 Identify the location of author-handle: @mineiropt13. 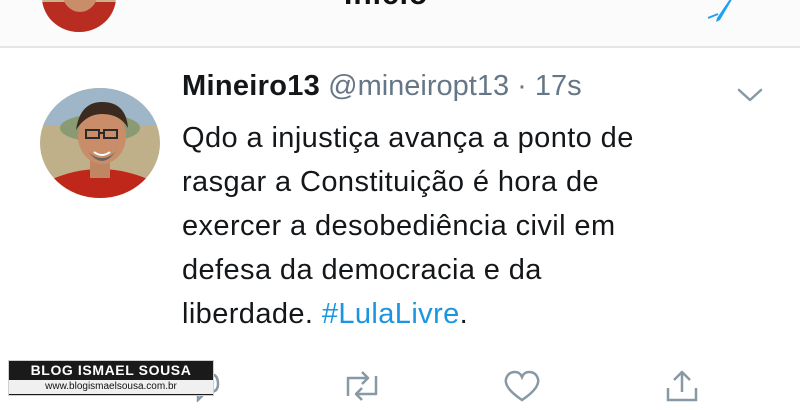
(418, 86).